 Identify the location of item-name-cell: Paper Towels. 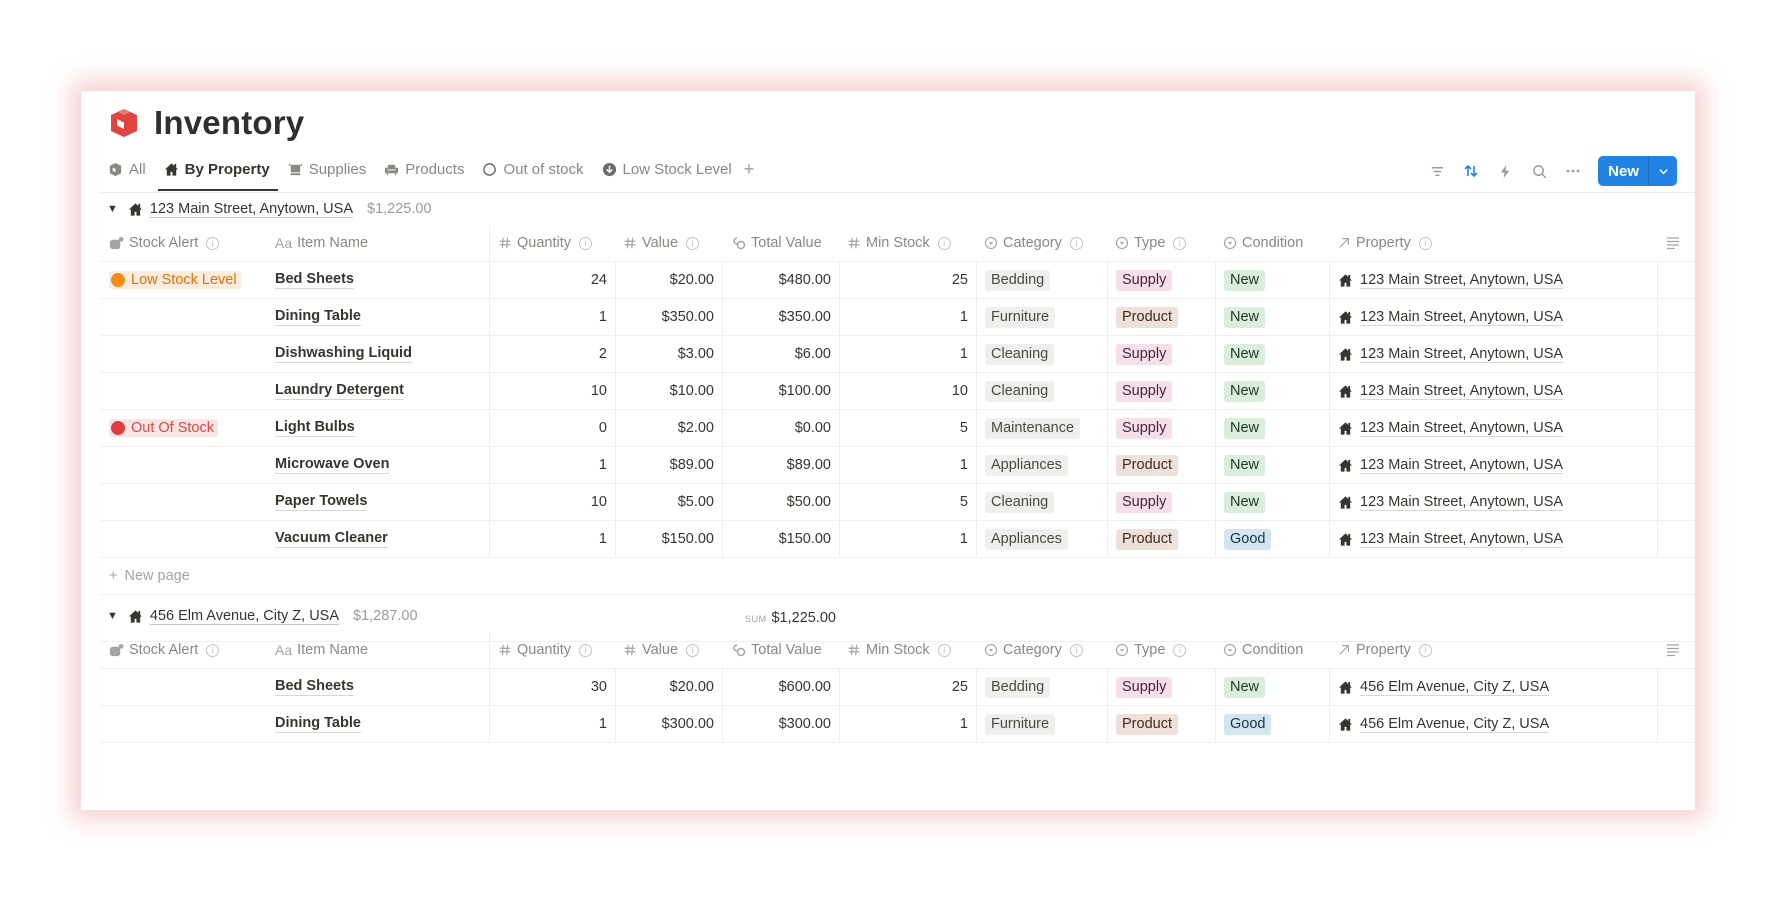
(378, 502).